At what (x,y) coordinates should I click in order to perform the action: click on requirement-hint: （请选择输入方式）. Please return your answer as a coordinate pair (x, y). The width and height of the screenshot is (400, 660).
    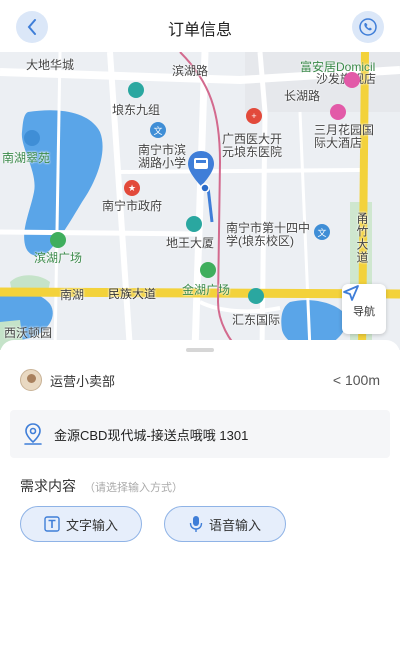
    Looking at the image, I should click on (133, 488).